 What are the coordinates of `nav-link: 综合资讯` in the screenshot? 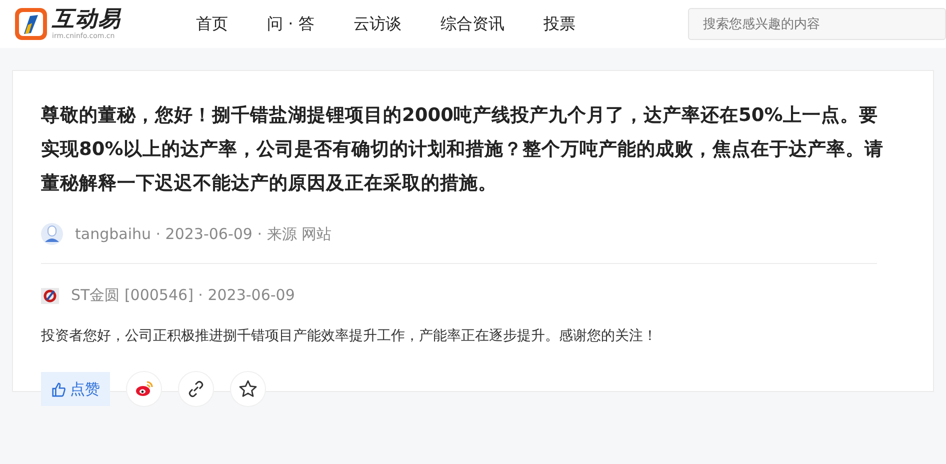 It's located at (472, 24).